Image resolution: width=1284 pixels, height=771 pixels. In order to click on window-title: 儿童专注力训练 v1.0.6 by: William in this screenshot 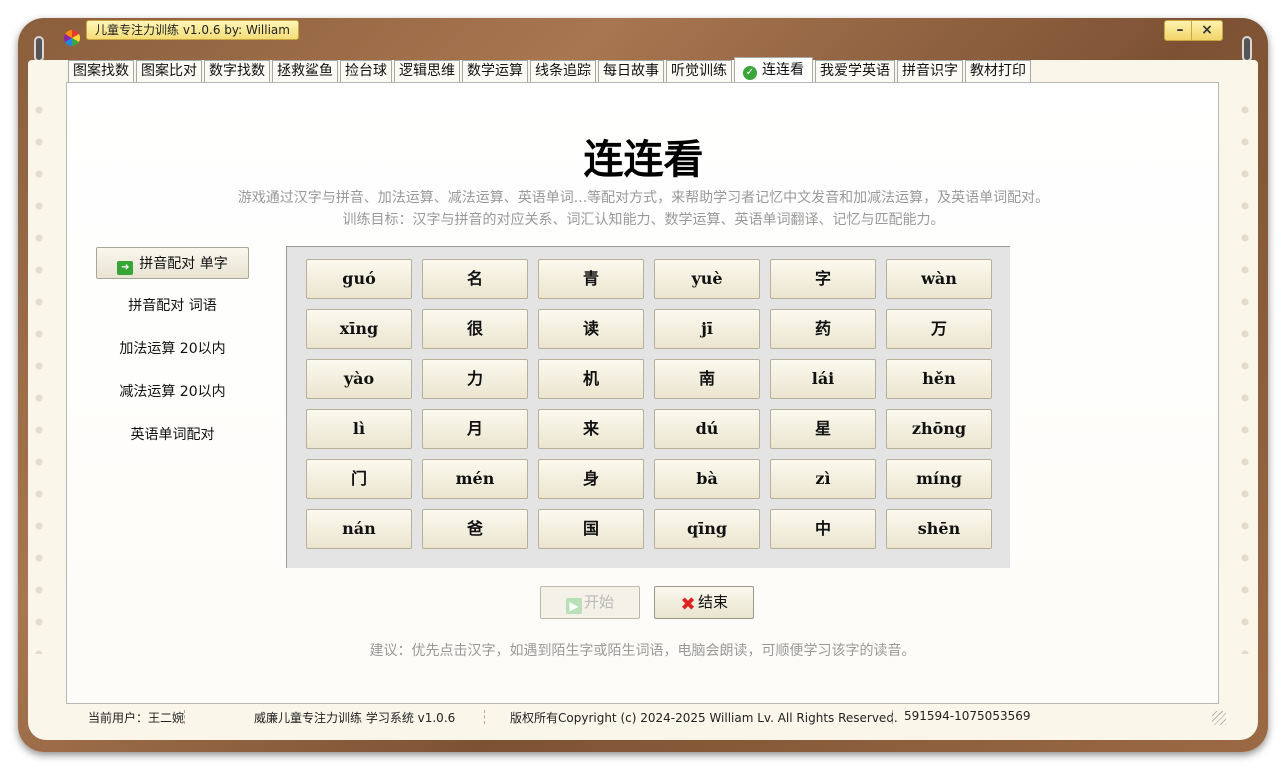, I will do `click(192, 30)`.